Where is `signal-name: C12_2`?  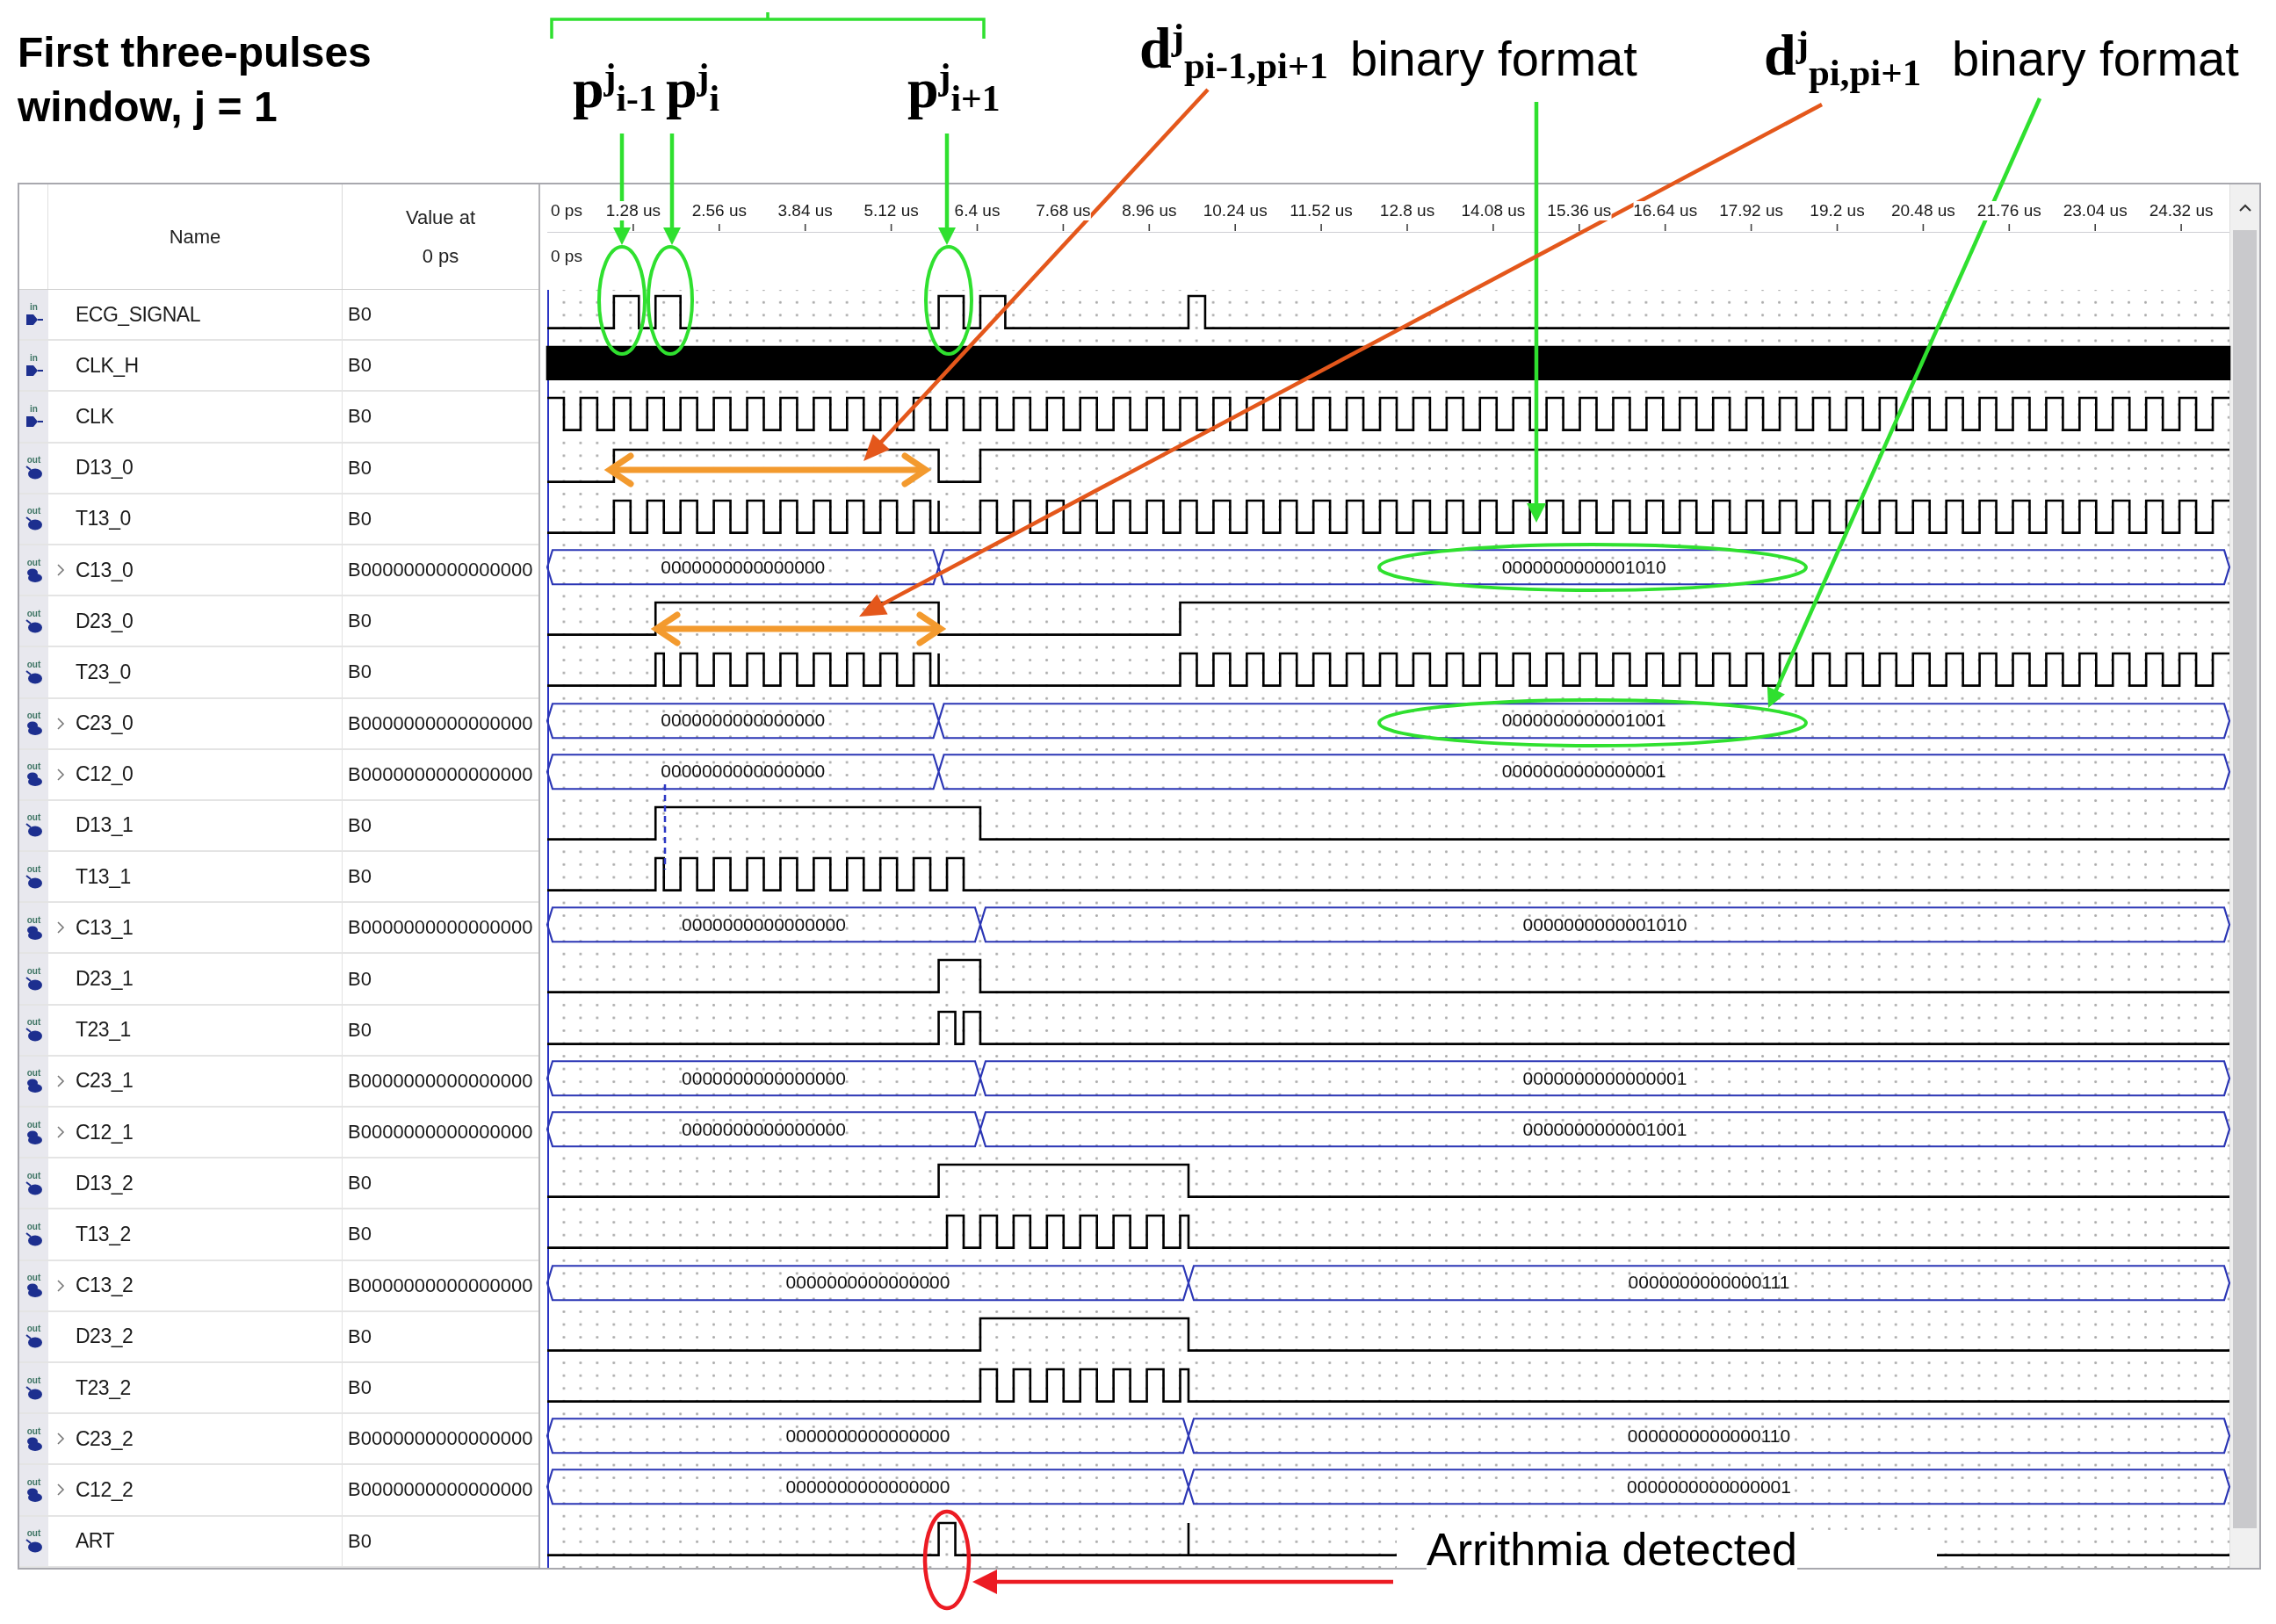 signal-name: C12_2 is located at coordinates (105, 1489).